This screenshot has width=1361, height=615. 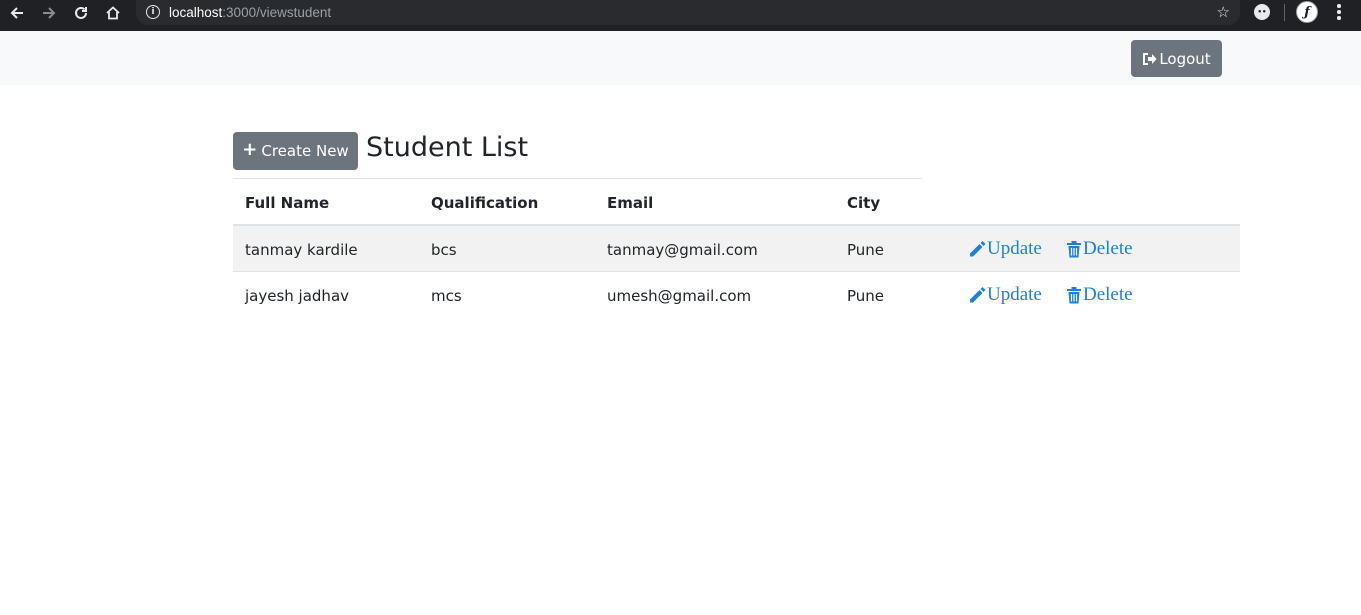 I want to click on url-text: localhost:3000/viewstudent, so click(x=250, y=12).